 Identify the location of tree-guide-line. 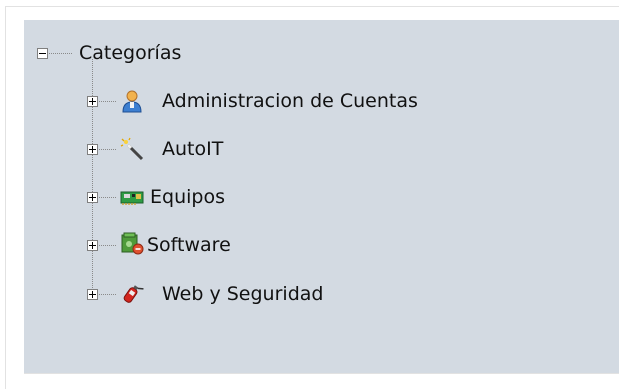
(92, 177).